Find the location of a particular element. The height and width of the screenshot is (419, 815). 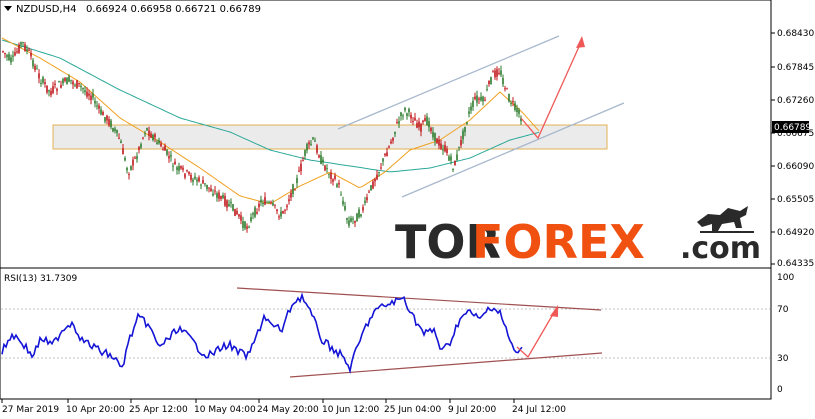

rsi-tick: 30 is located at coordinates (783, 359).